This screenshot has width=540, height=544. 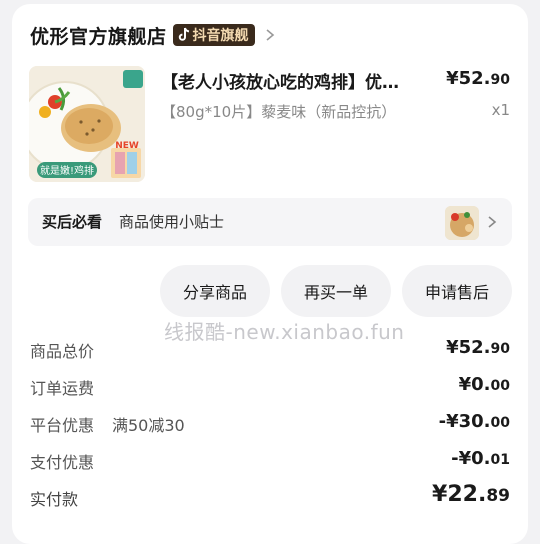 What do you see at coordinates (62, 462) in the screenshot?
I see `summary-label: 支付优惠` at bounding box center [62, 462].